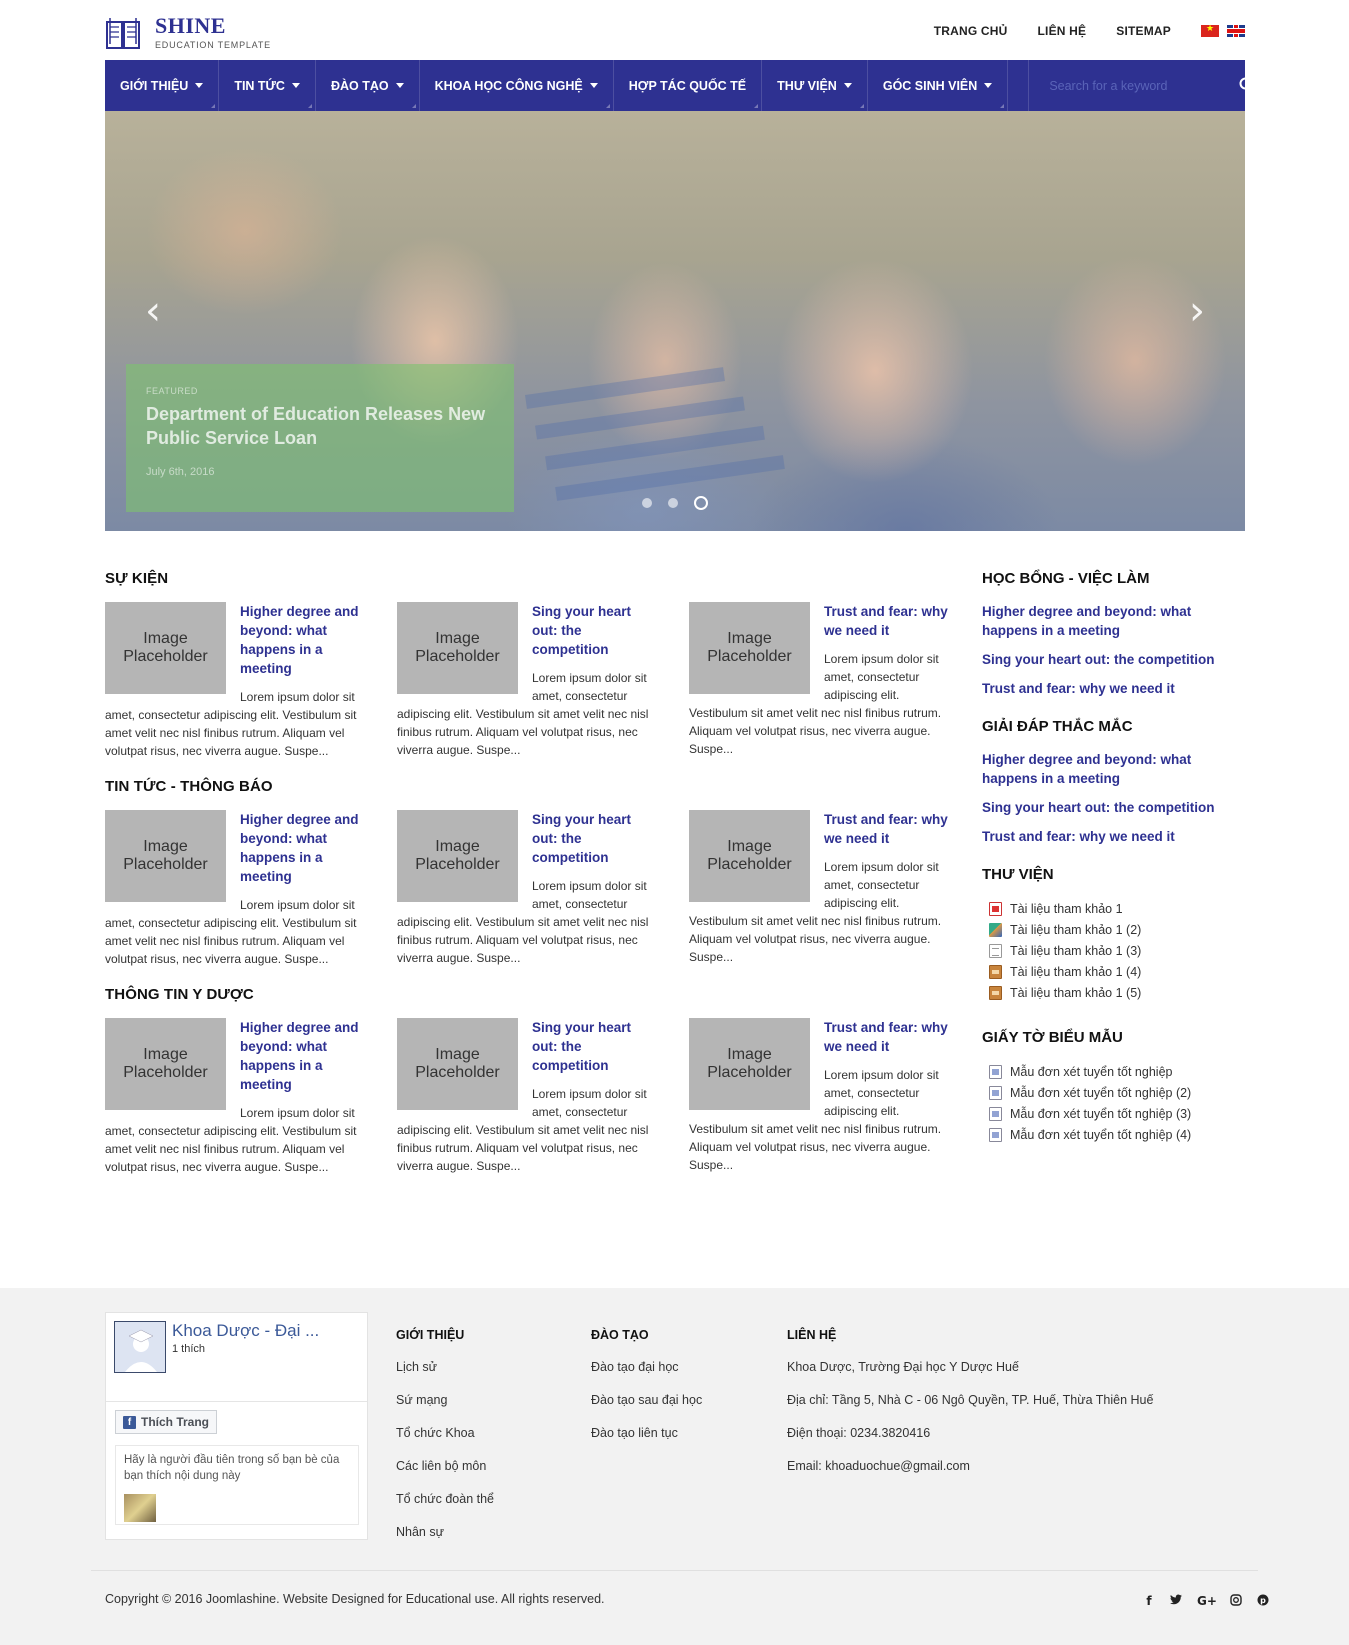 The width and height of the screenshot is (1349, 1645). Describe the element at coordinates (1236, 1601) in the screenshot. I see `instagram-icon` at that location.